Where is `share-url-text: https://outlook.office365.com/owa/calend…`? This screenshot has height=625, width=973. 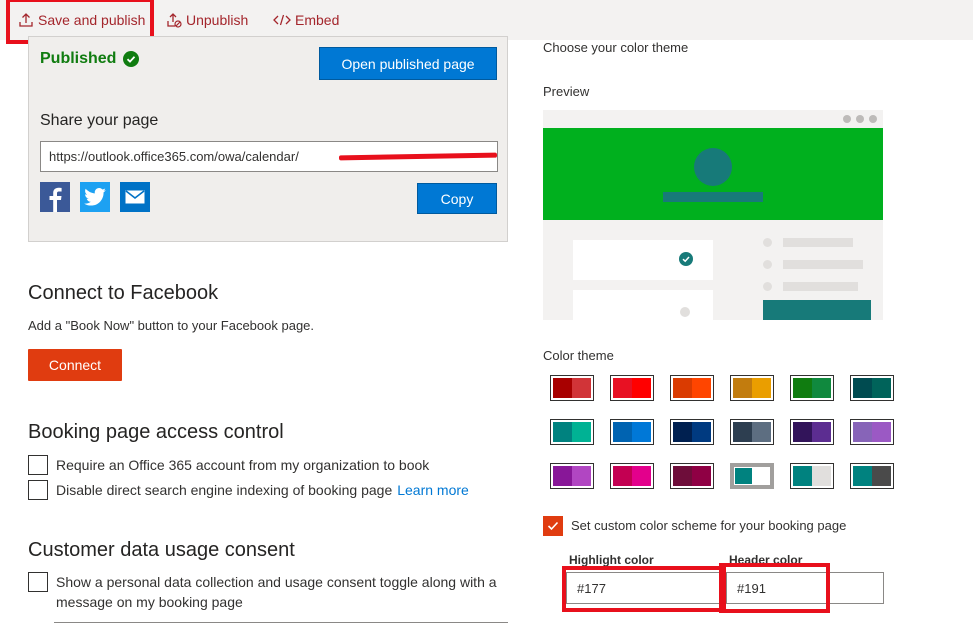
share-url-text: https://outlook.office365.com/owa/calend… is located at coordinates (174, 156).